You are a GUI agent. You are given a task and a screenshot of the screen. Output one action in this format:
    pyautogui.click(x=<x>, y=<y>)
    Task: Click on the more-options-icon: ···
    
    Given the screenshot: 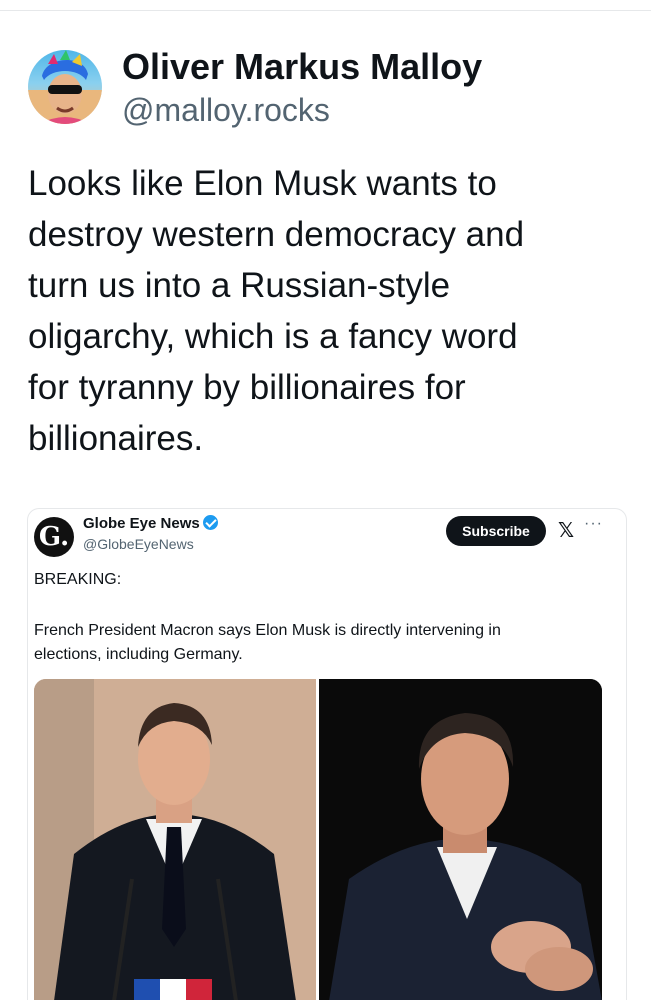 What is the action you would take?
    pyautogui.click(x=593, y=523)
    